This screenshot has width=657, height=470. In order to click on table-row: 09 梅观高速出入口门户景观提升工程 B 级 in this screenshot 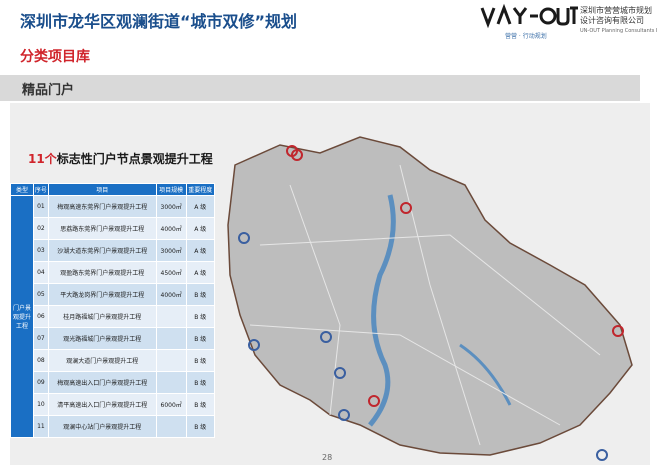, I will do `click(113, 382)`.